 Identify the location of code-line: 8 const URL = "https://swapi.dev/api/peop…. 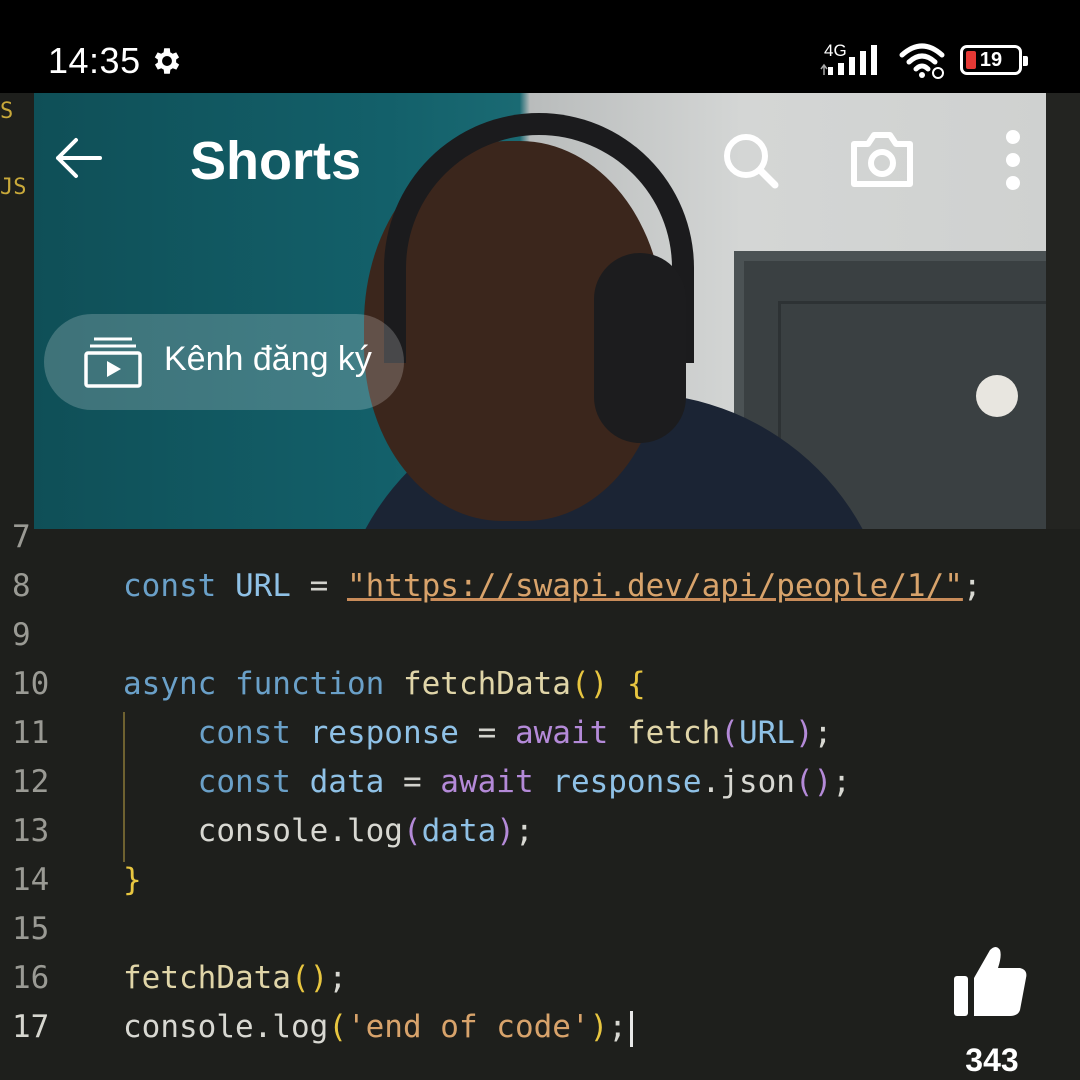
(540, 586).